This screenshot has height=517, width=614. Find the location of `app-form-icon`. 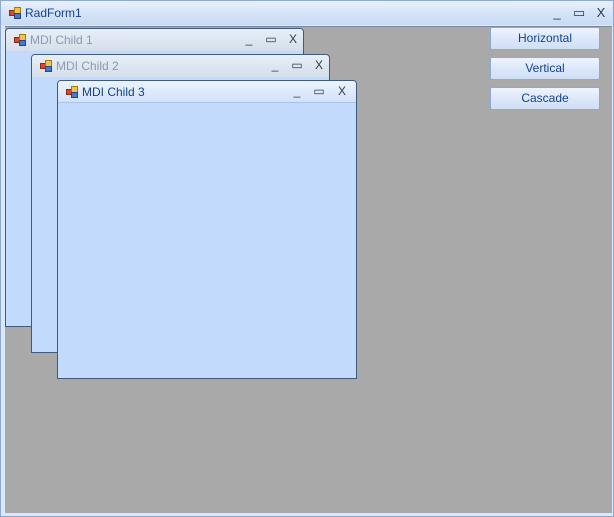

app-form-icon is located at coordinates (15, 13).